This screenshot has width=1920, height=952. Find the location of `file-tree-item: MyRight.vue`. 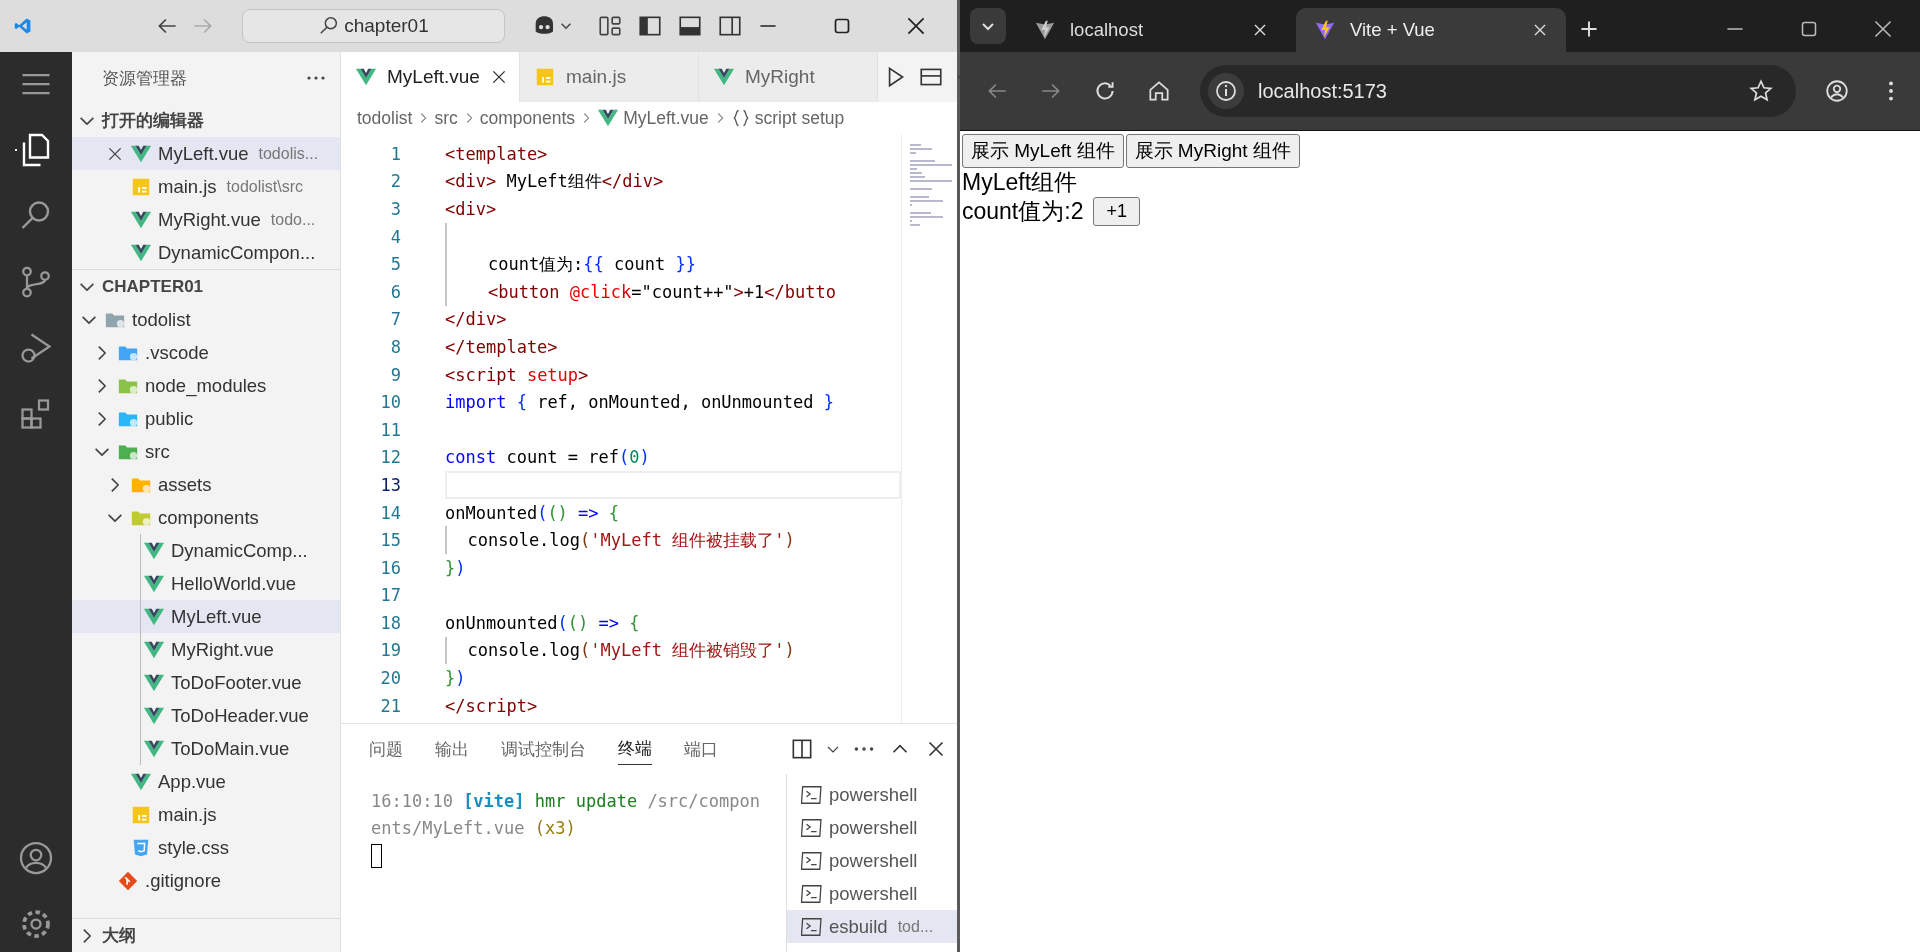

file-tree-item: MyRight.vue is located at coordinates (206, 649).